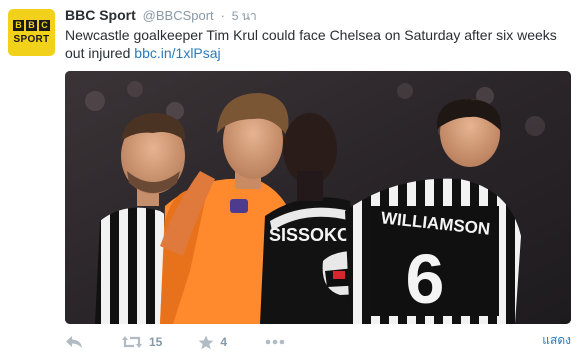 The image size is (583, 354). I want to click on avatar: B B C SPORT, so click(31, 32).